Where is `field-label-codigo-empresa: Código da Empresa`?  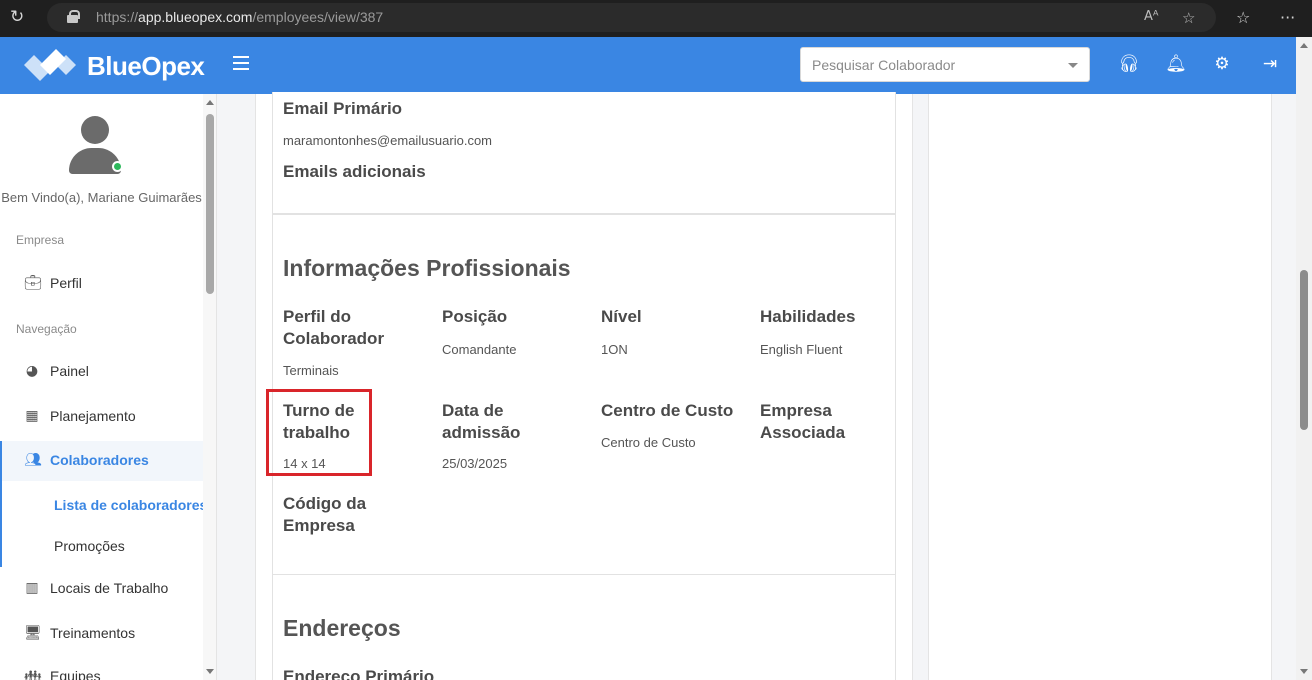 field-label-codigo-empresa: Código da Empresa is located at coordinates (325, 514).